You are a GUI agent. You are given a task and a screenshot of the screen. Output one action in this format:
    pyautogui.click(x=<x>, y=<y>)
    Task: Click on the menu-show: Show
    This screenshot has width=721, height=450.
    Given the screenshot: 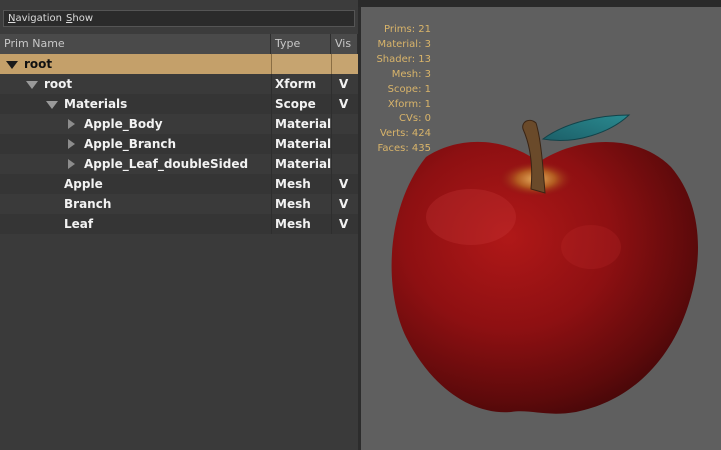 What is the action you would take?
    pyautogui.click(x=79, y=18)
    